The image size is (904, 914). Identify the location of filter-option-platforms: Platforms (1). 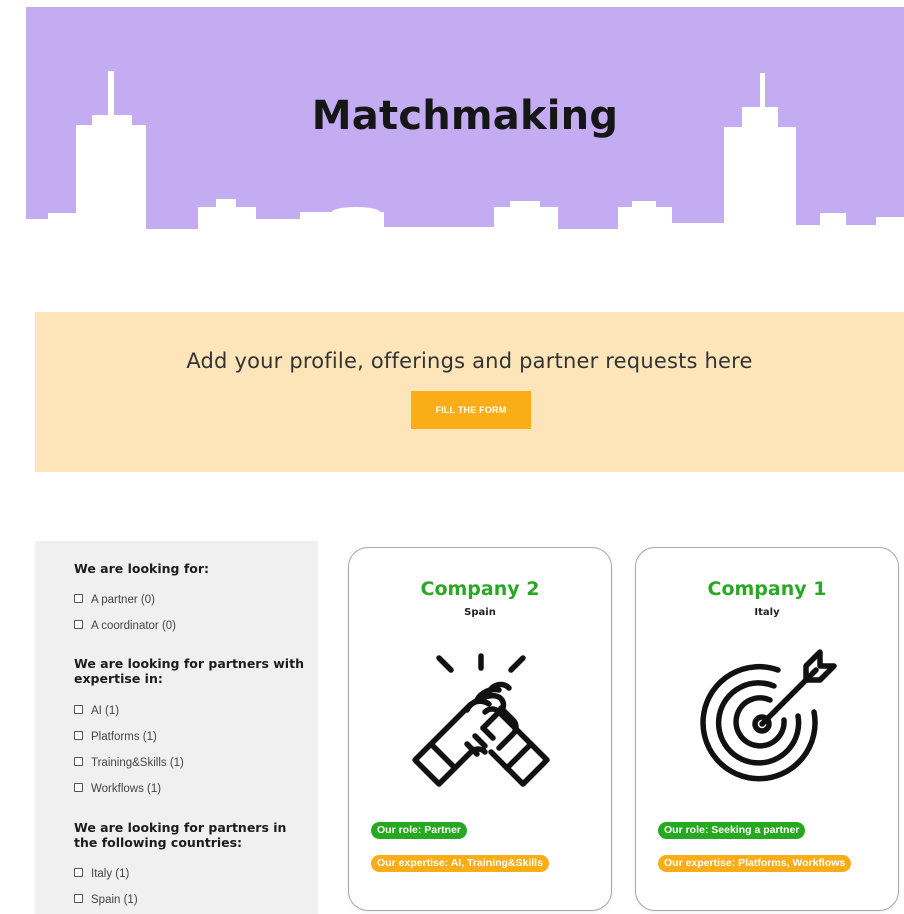
(115, 737).